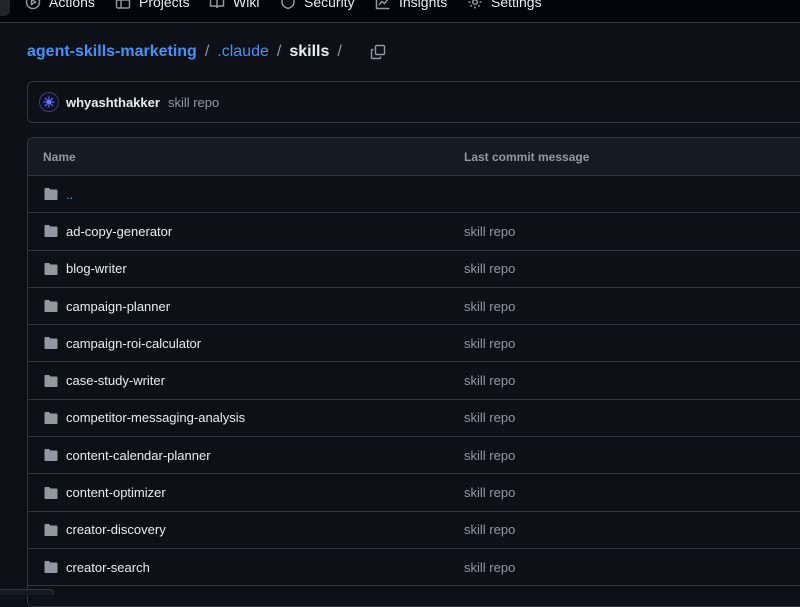  I want to click on scrollbar-stub, so click(27, 592).